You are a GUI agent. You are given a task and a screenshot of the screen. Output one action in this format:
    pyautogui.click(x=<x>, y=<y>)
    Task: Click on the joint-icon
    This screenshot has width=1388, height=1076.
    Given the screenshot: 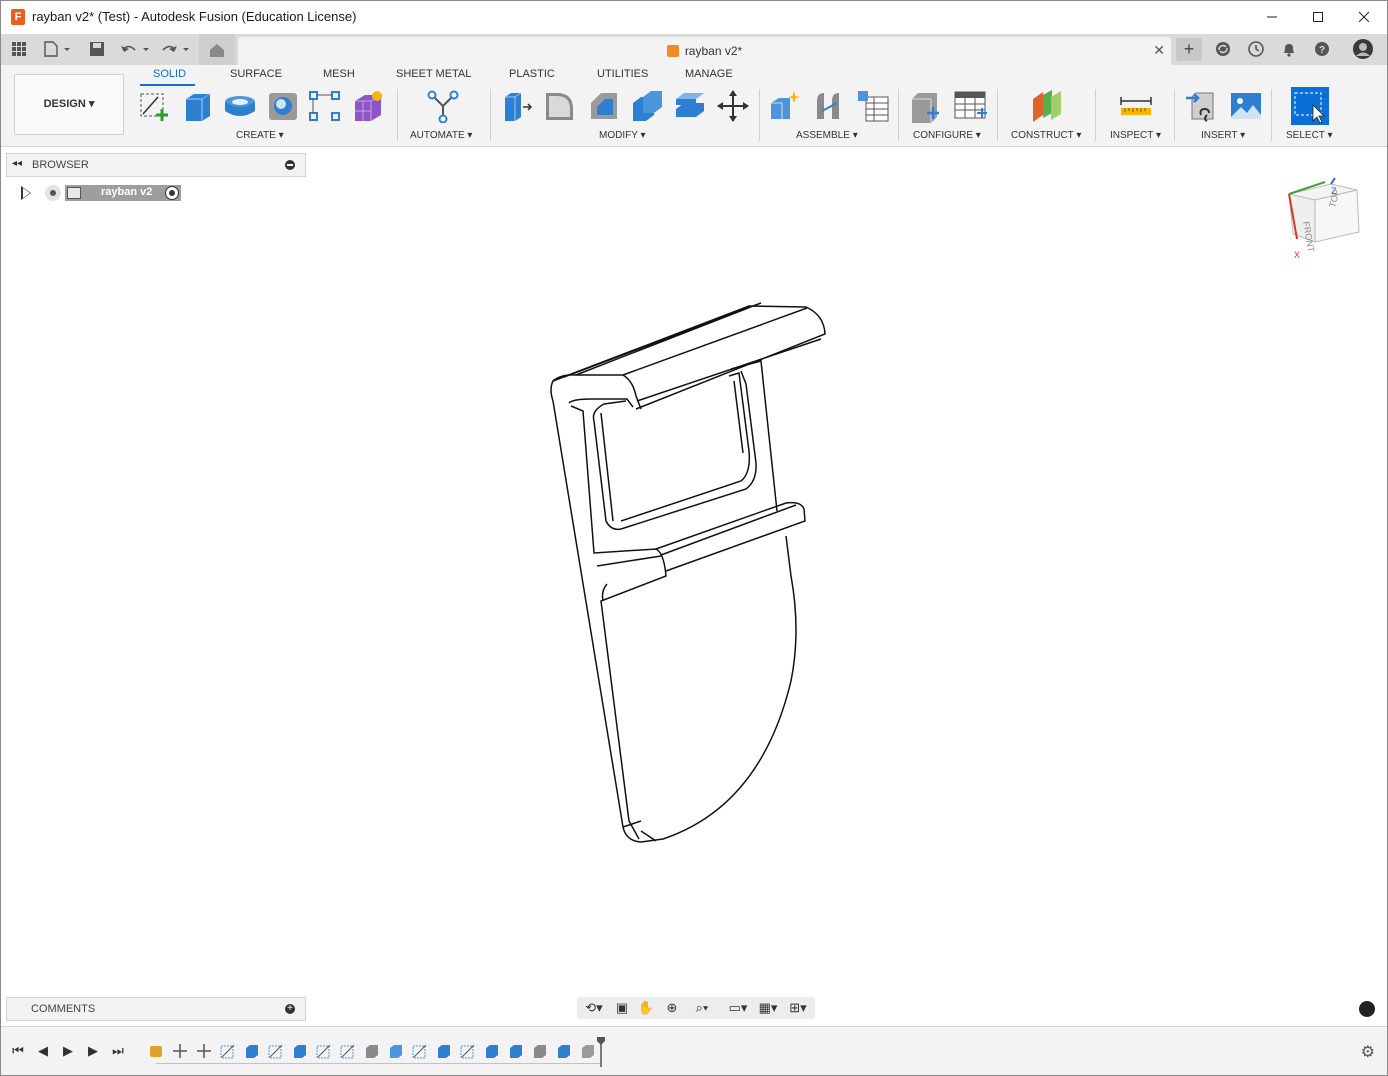 What is the action you would take?
    pyautogui.click(x=829, y=106)
    